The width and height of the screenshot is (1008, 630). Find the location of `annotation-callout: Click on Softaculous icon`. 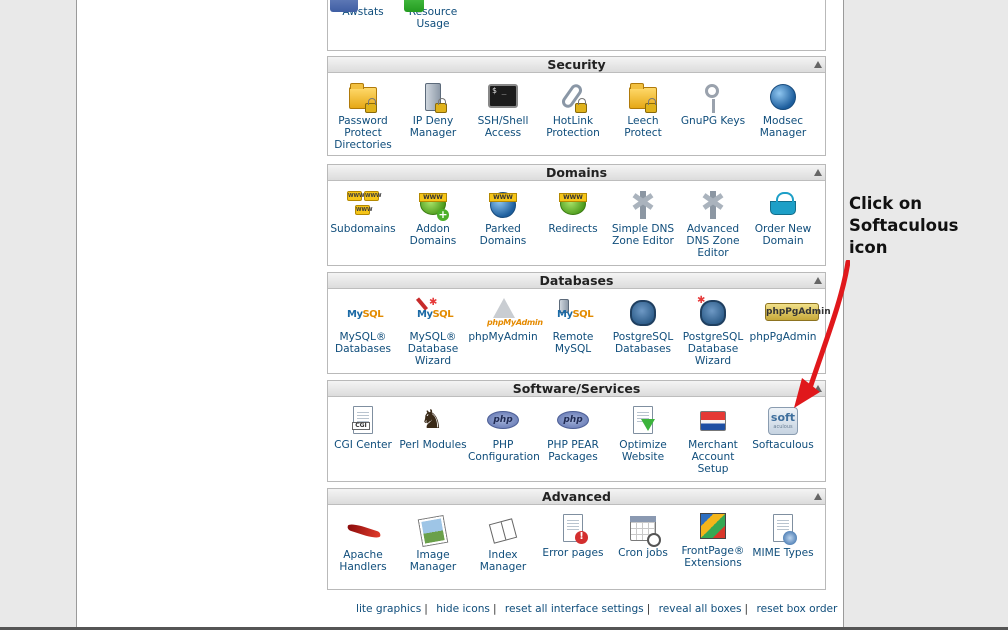

annotation-callout: Click on Softaculous icon is located at coordinates (924, 226).